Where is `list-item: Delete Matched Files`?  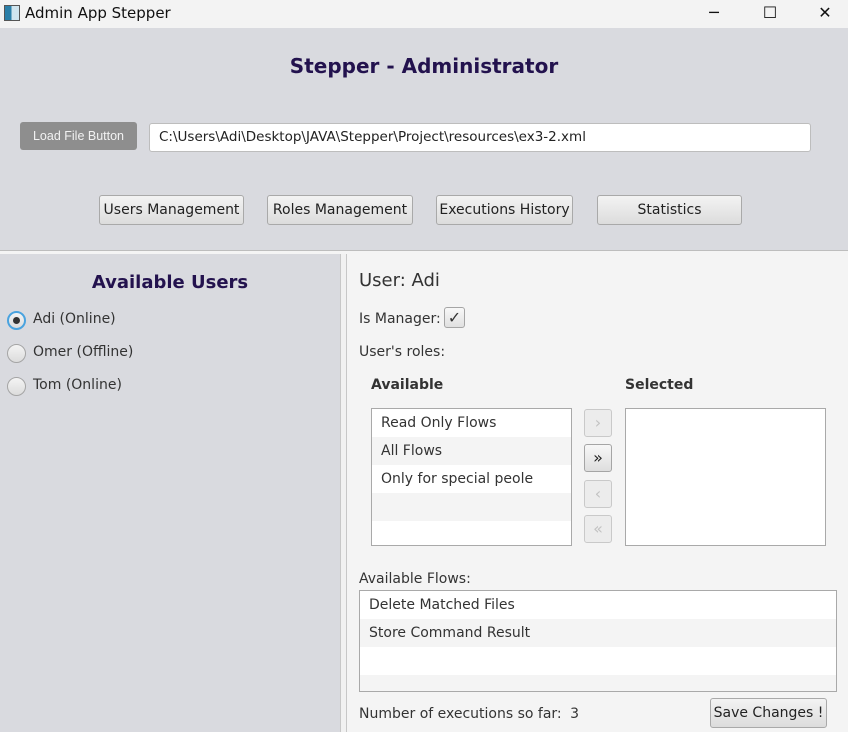
list-item: Delete Matched Files is located at coordinates (598, 605).